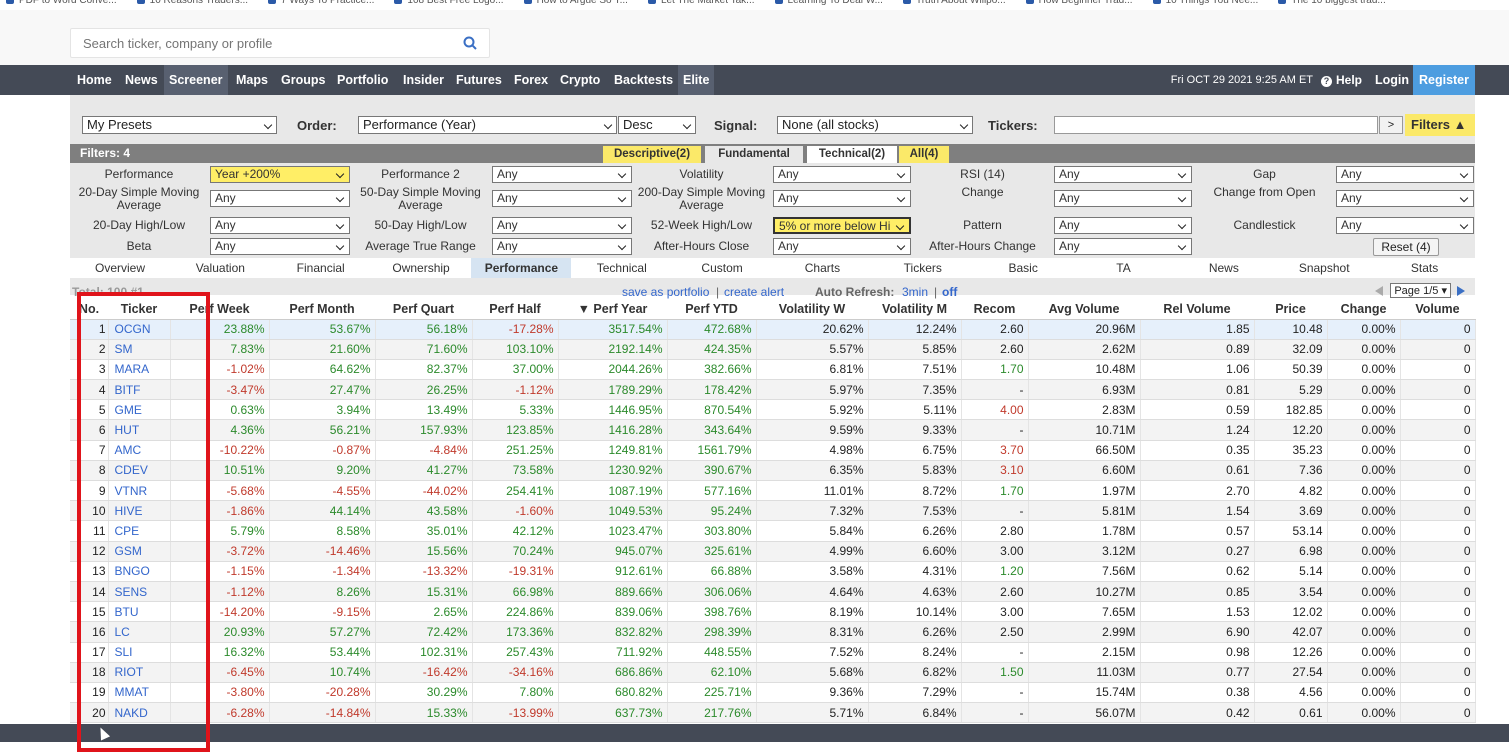  What do you see at coordinates (1437, 309) in the screenshot?
I see `column-header: Volume` at bounding box center [1437, 309].